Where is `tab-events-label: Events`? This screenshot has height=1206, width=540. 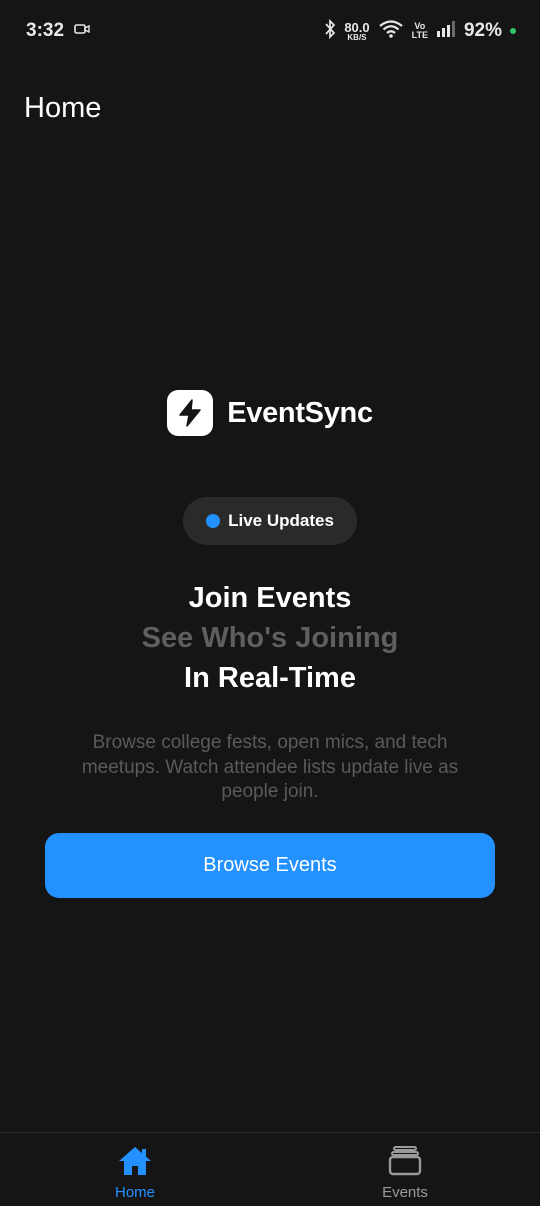
tab-events-label: Events is located at coordinates (405, 1192).